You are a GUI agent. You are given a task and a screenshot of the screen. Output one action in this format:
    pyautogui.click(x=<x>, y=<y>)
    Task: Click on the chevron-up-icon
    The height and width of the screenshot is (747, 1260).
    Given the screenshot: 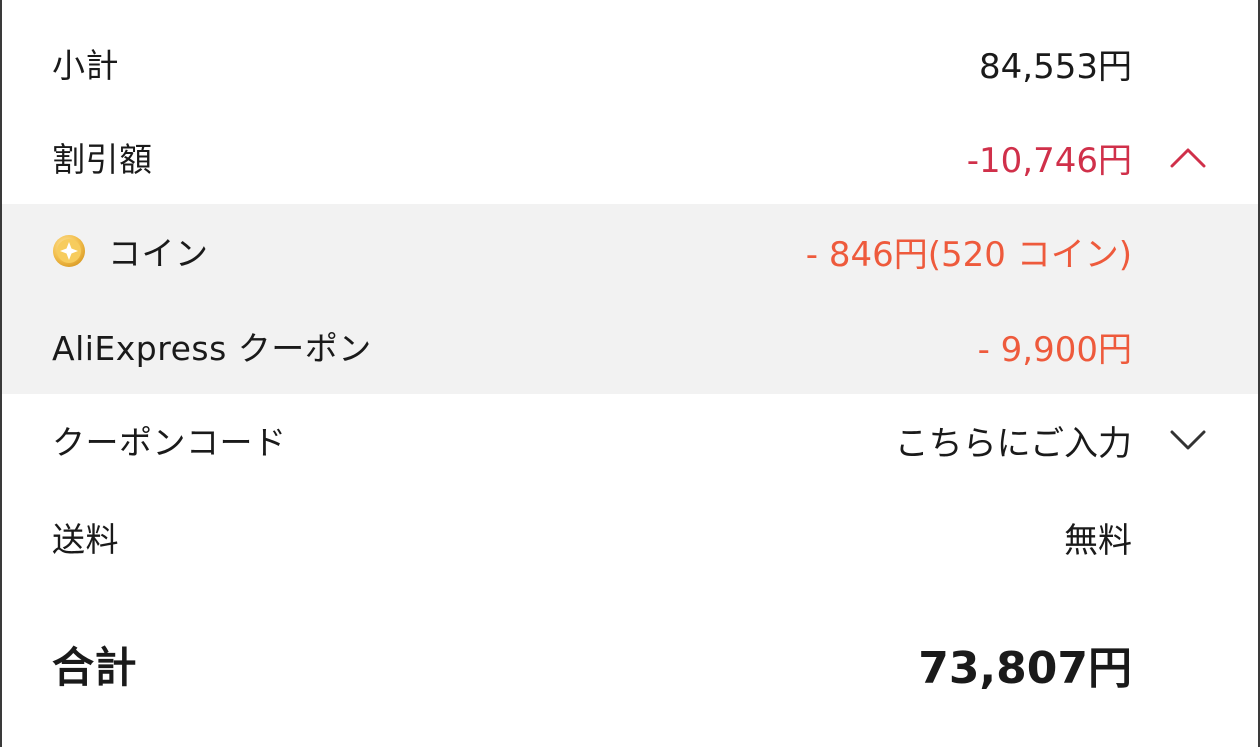 What is the action you would take?
    pyautogui.click(x=1188, y=157)
    